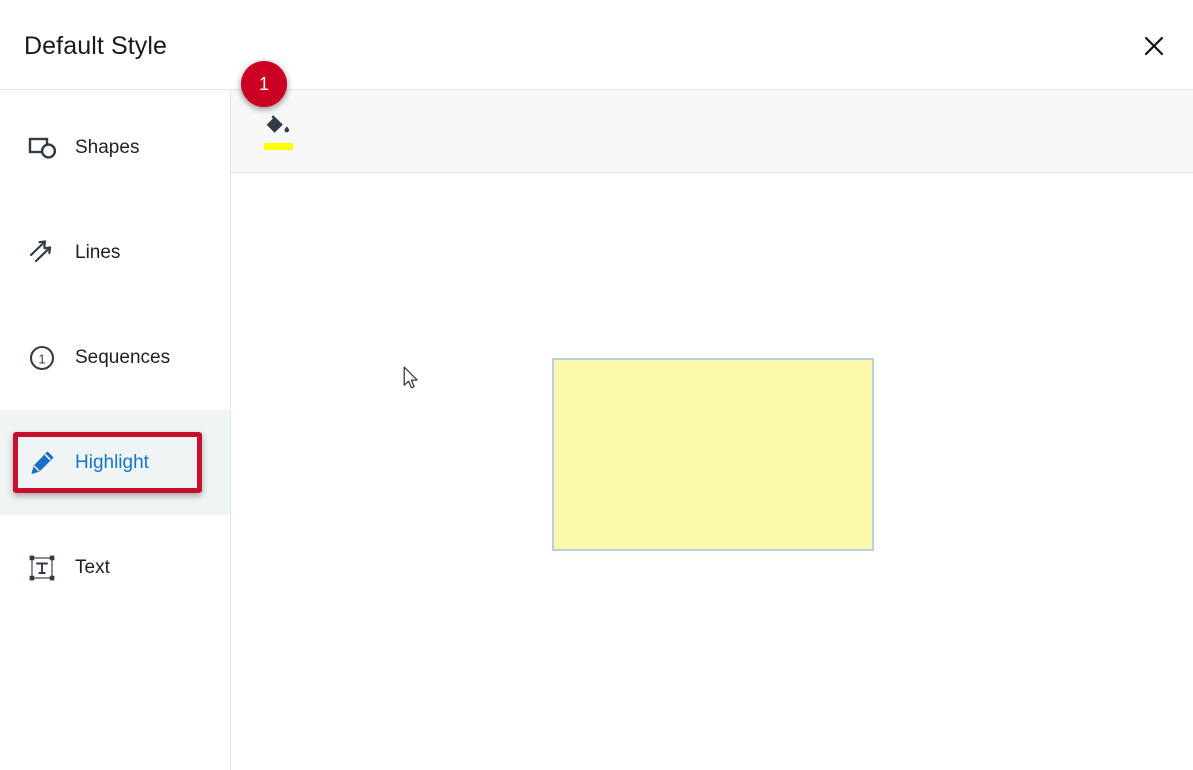 The height and width of the screenshot is (770, 1193). I want to click on sidebar-item-label: Lines, so click(98, 252).